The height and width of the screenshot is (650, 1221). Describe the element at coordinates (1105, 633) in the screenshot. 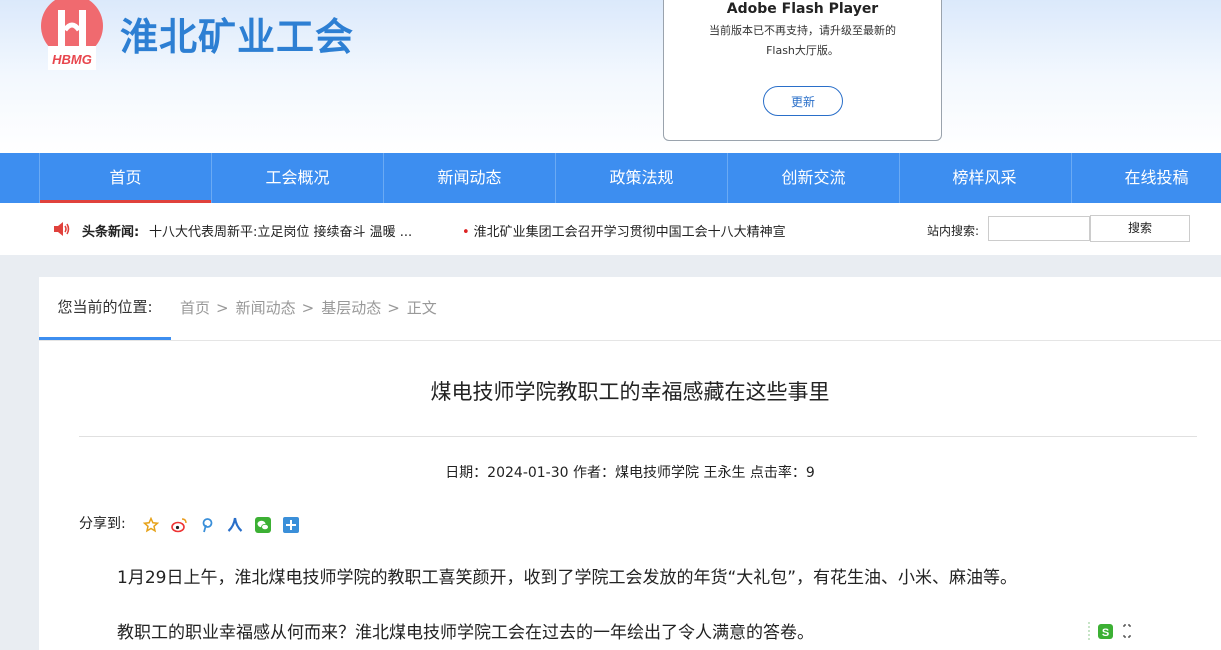

I see `svg-text: S` at that location.